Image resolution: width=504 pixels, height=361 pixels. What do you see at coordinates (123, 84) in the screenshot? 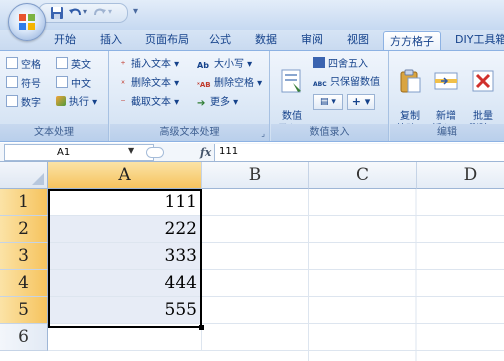
I see `delete-text-icon: ˣ` at bounding box center [123, 84].